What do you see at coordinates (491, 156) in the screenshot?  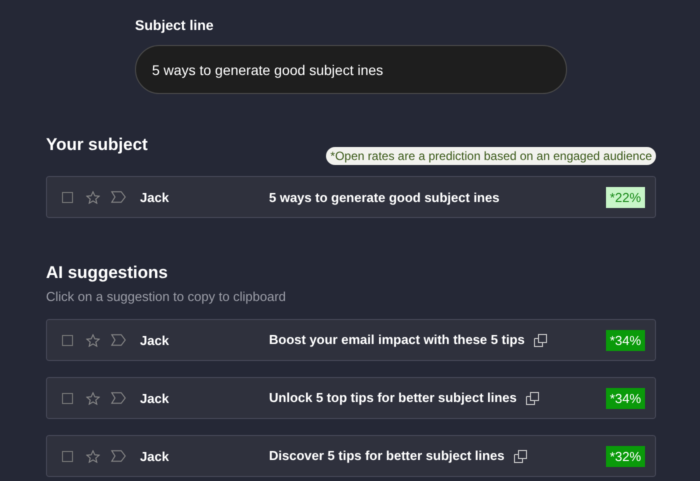 I see `prediction-note: *Open rates are a prediction based on an engaged audience` at bounding box center [491, 156].